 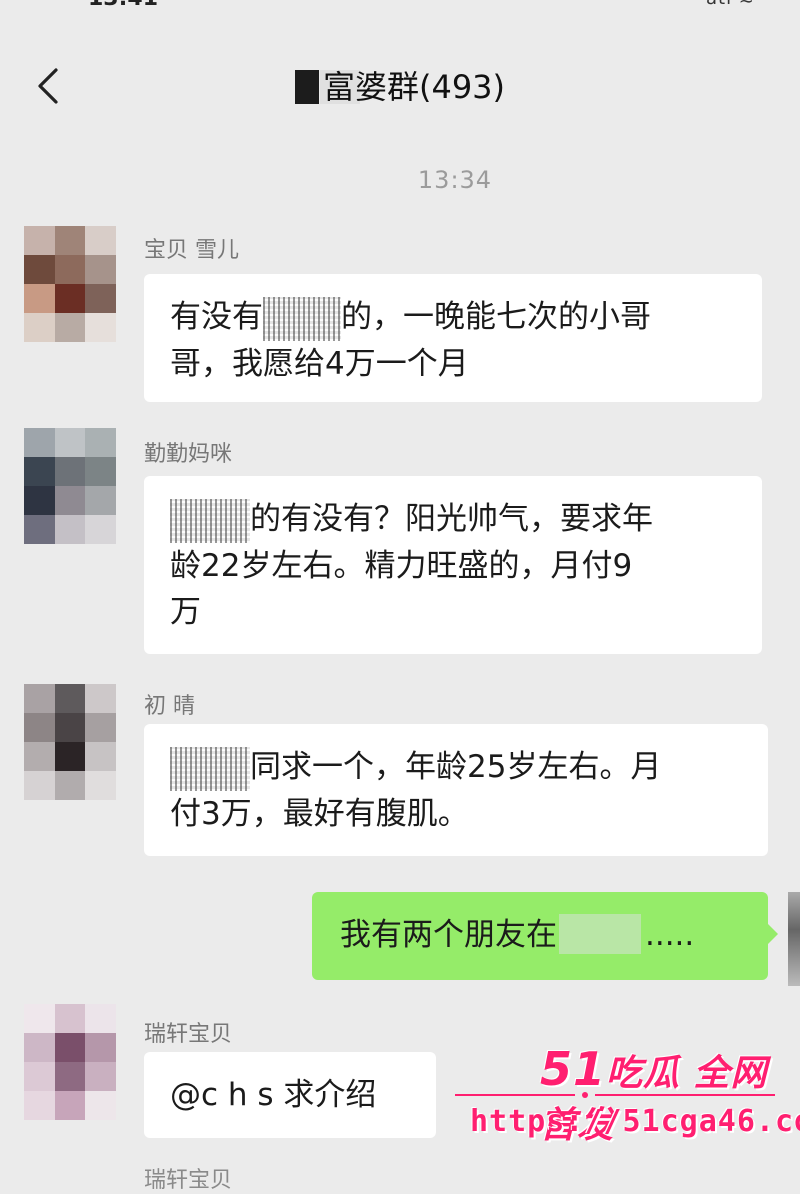 I want to click on message-bubble: 同求一个，年龄25岁左右。月 付3万，最好有腹肌。, so click(x=456, y=790).